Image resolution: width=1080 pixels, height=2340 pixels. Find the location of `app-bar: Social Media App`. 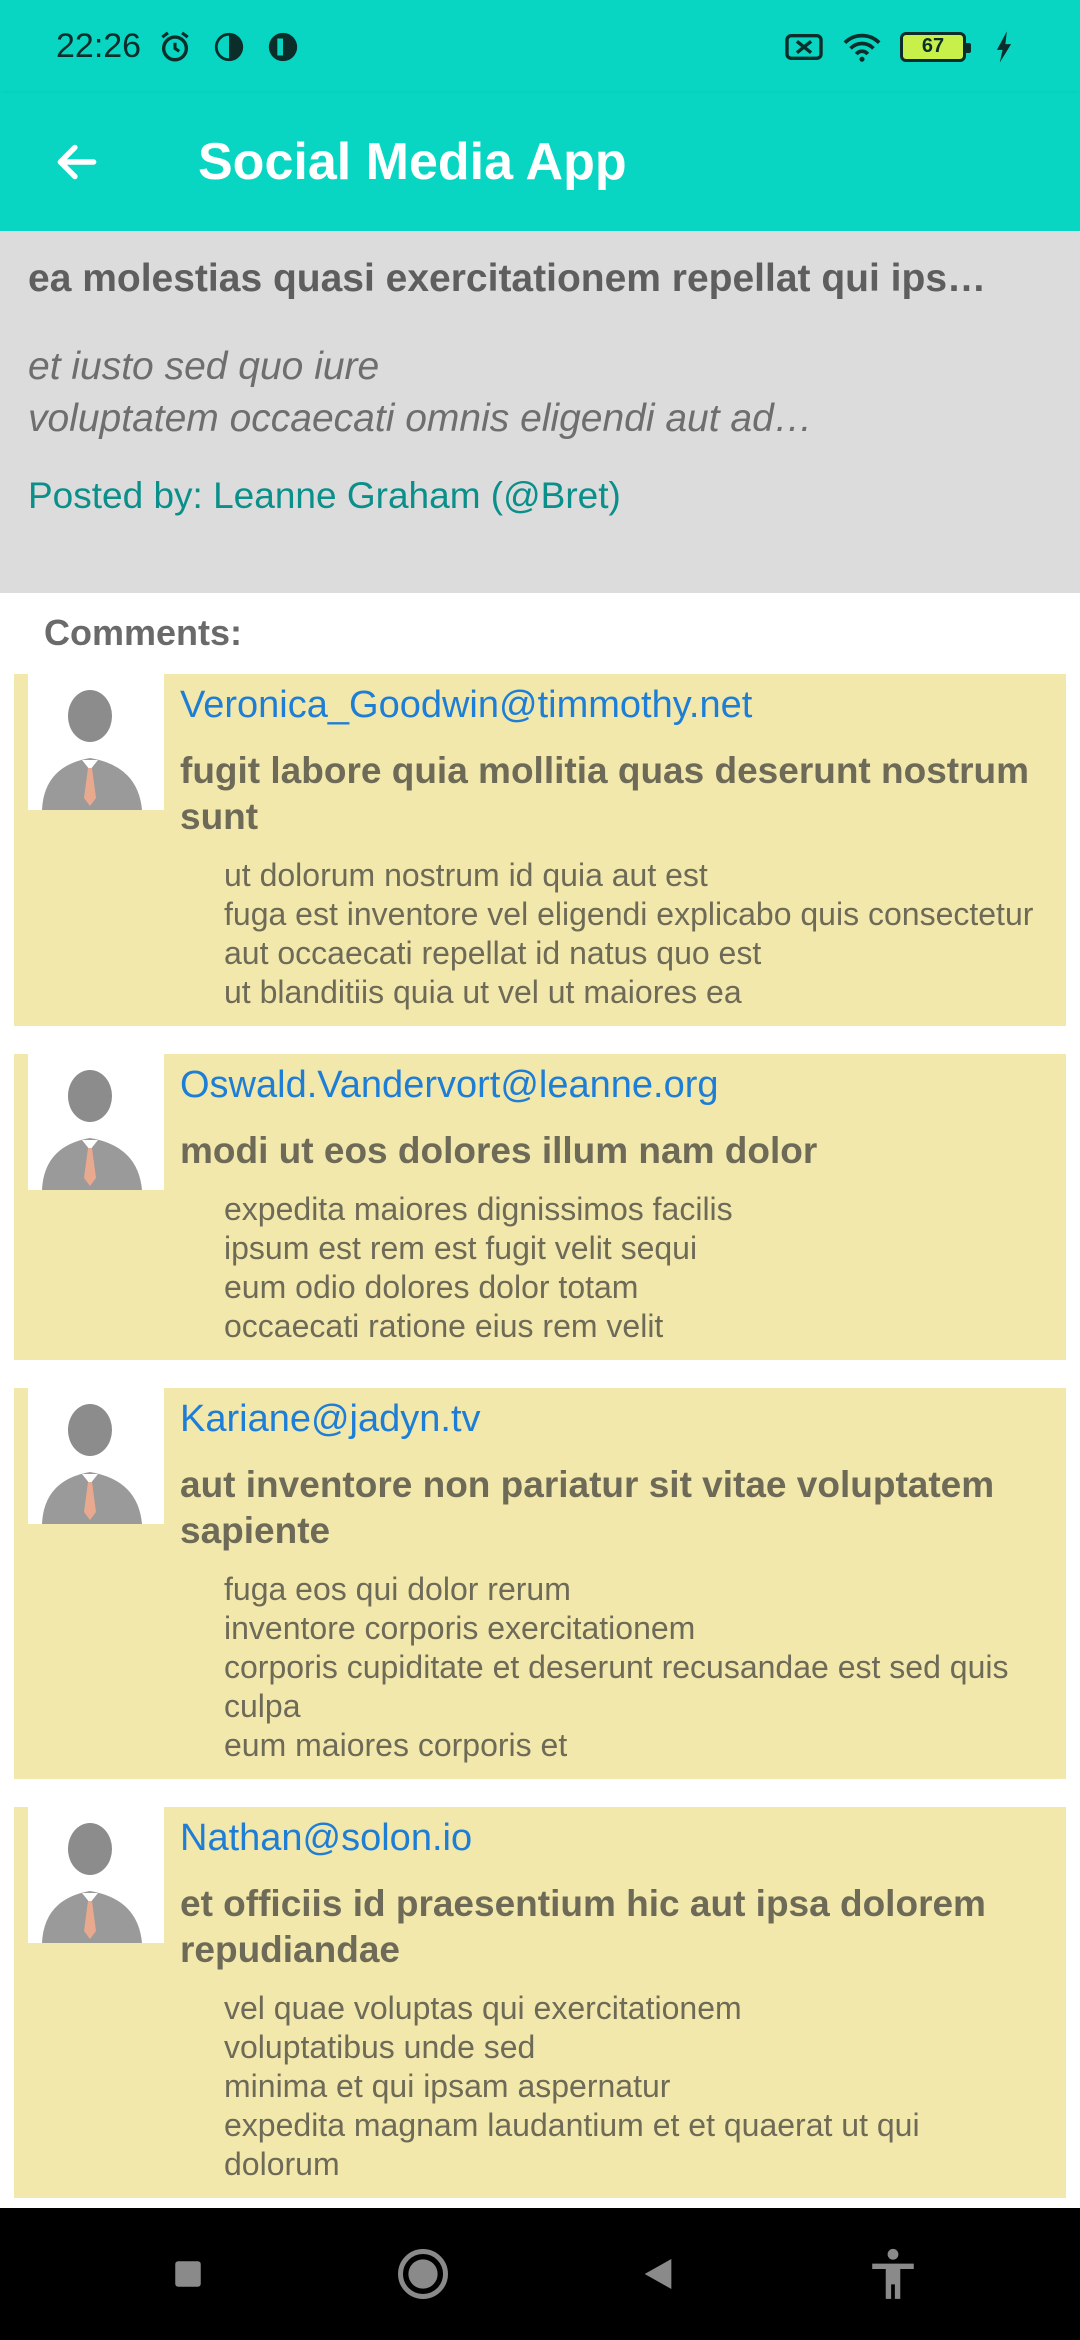

app-bar: Social Media App is located at coordinates (540, 162).